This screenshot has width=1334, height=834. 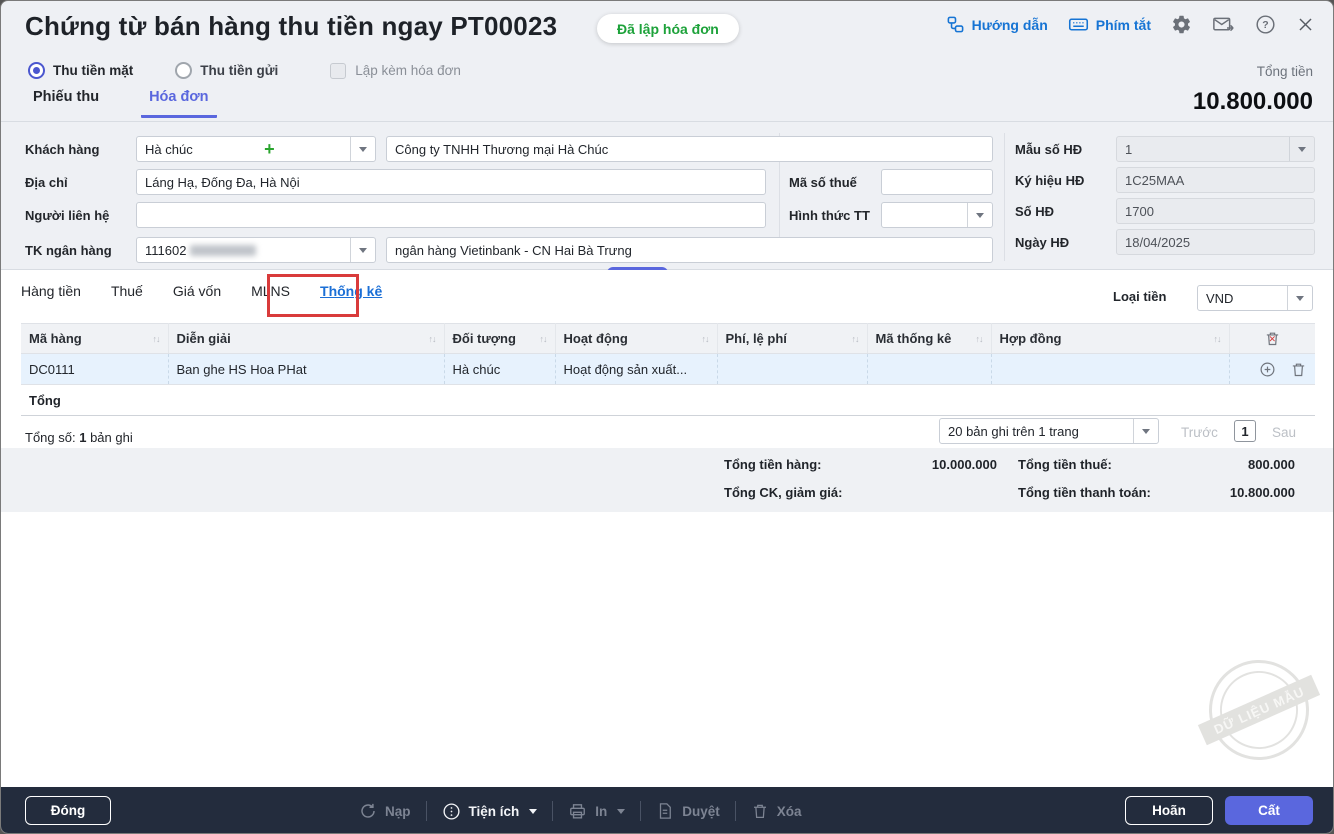 I want to click on tab-thong-ke: Thống kê, so click(x=351, y=291).